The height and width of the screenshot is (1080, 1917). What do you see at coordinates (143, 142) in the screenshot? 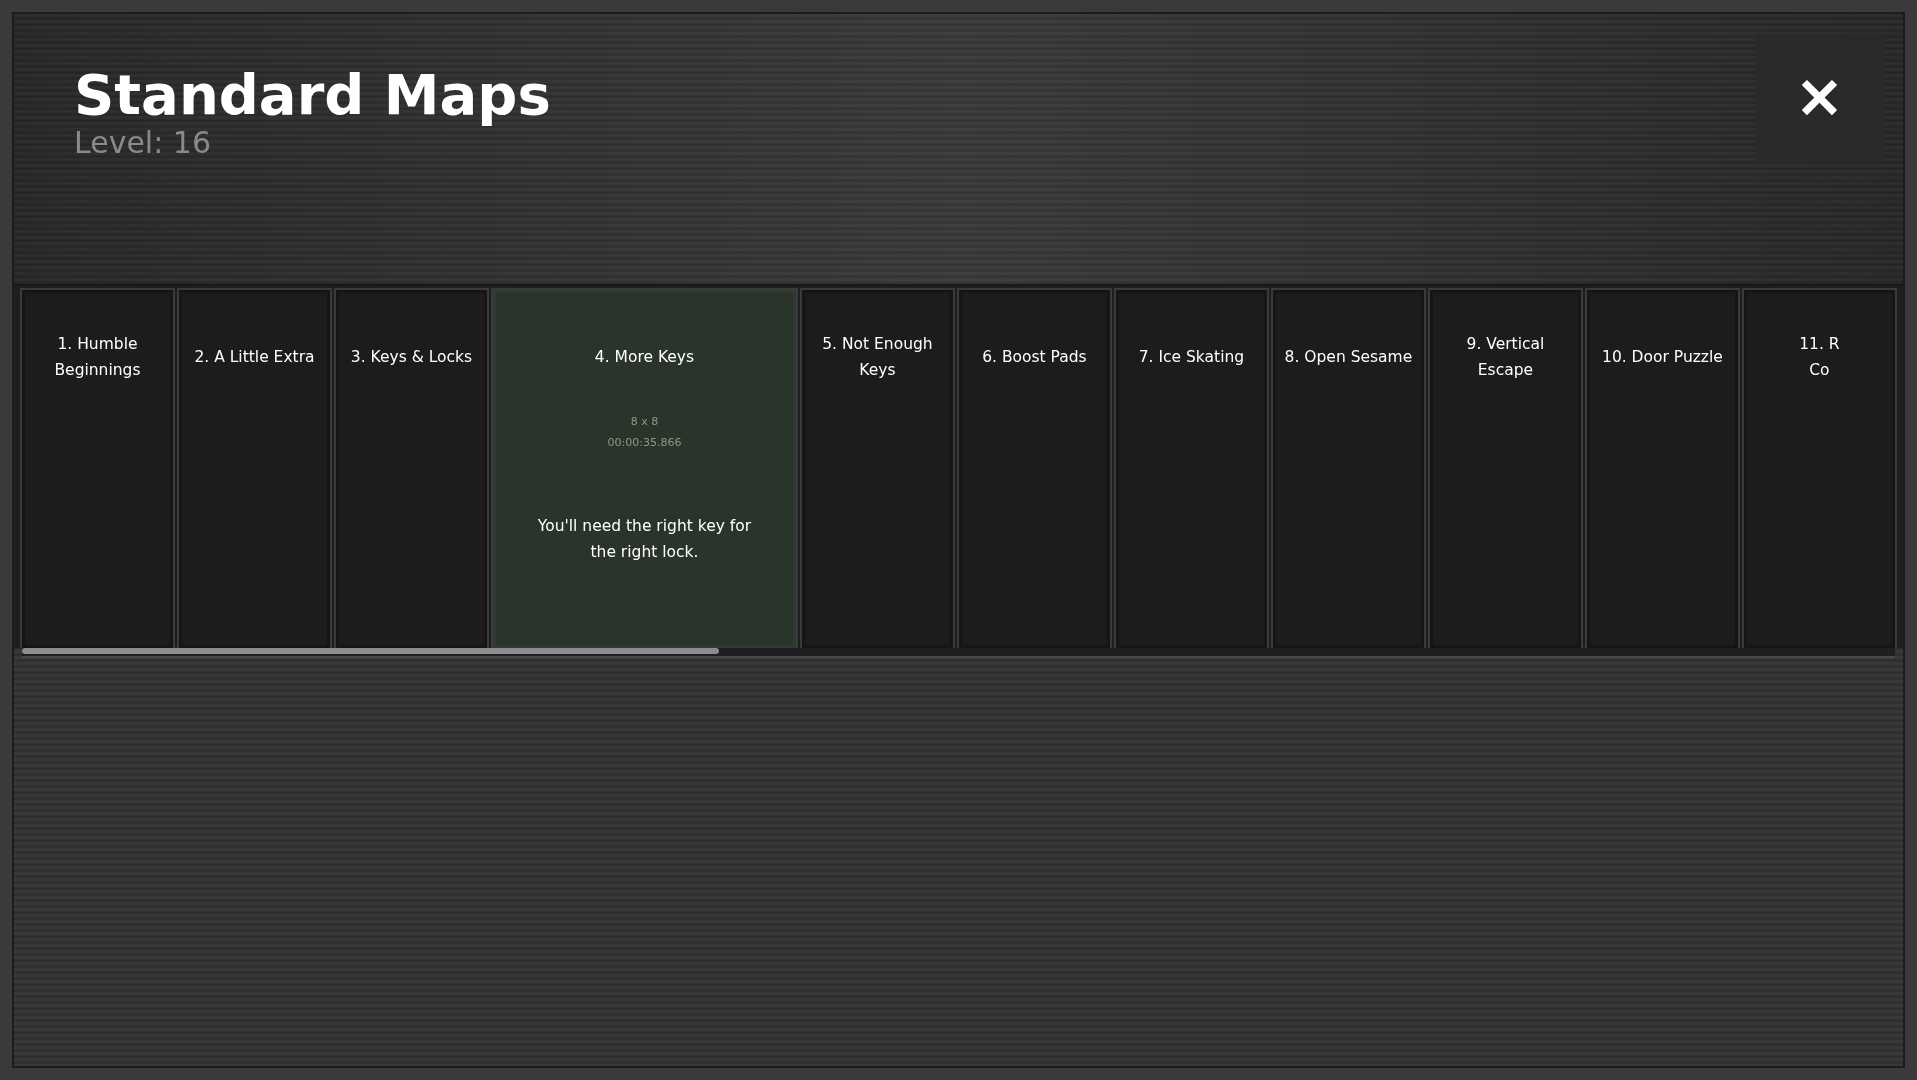
I see `level-label: Level: 16` at bounding box center [143, 142].